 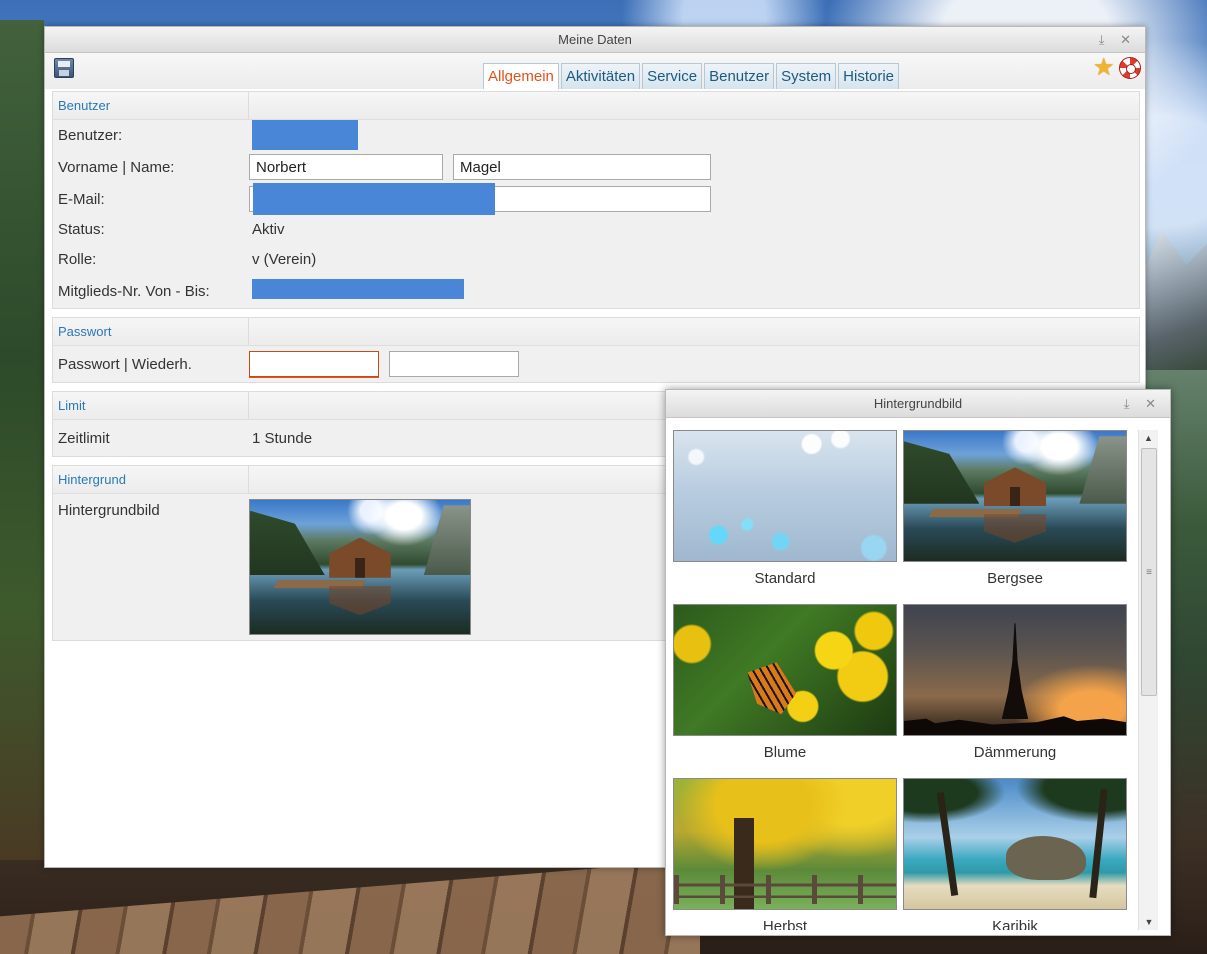 What do you see at coordinates (360, 567) in the screenshot?
I see `current-background-thumbnail` at bounding box center [360, 567].